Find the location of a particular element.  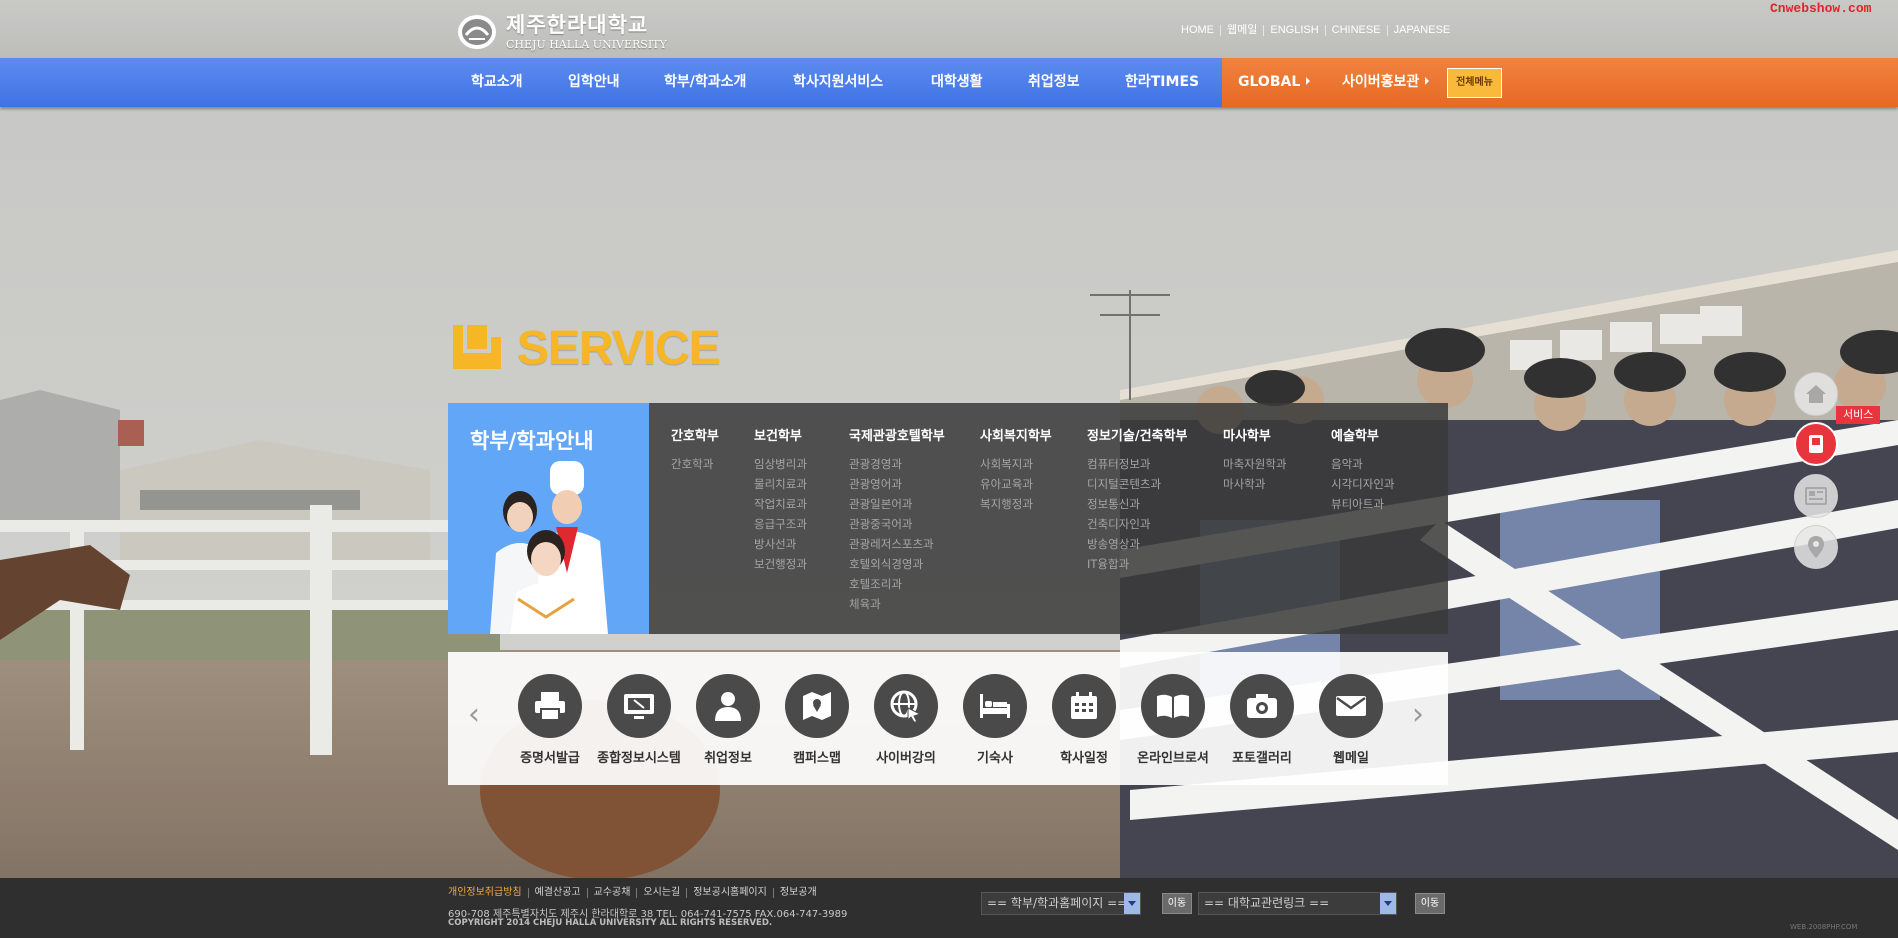

dept-arts: 예술학부 음악과 시각디자인과 뷰티아트과 is located at coordinates (1362, 469).